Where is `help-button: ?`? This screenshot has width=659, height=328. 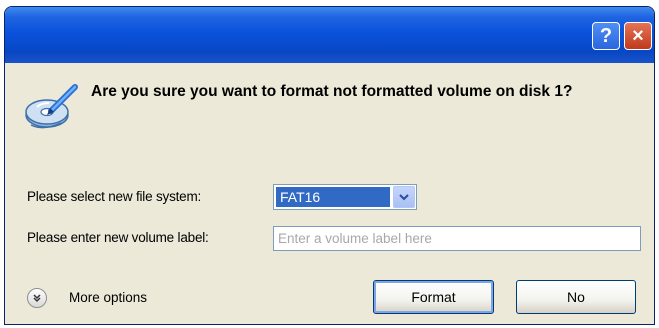
help-button: ? is located at coordinates (606, 36).